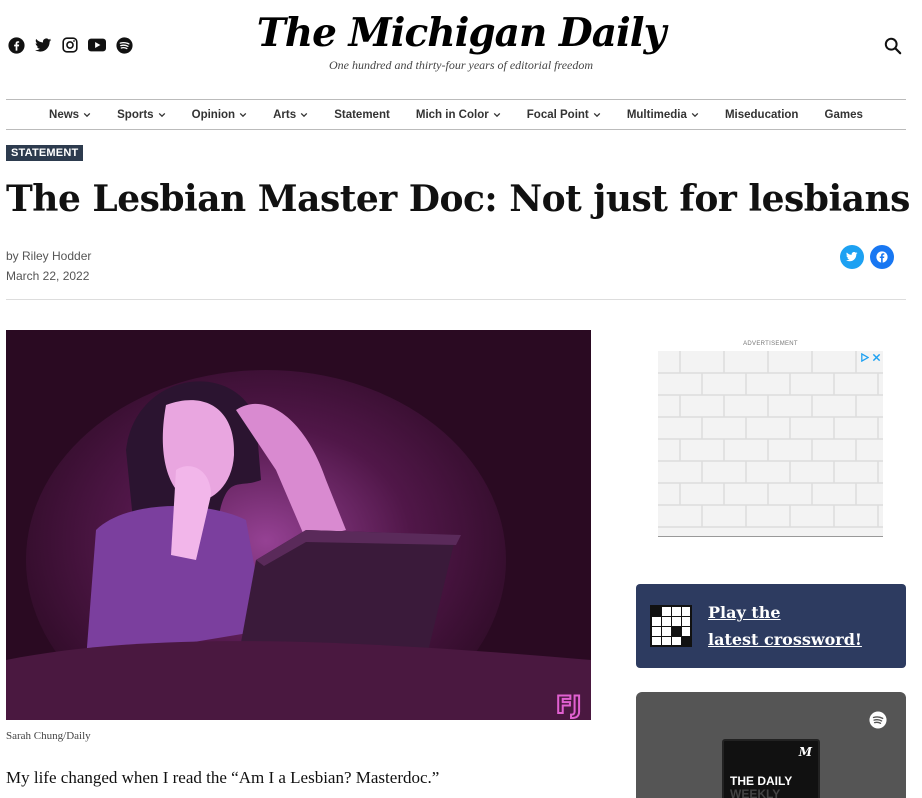 This screenshot has height=798, width=922. What do you see at coordinates (461, 33) in the screenshot?
I see `site-logo: The Michigan Daily` at bounding box center [461, 33].